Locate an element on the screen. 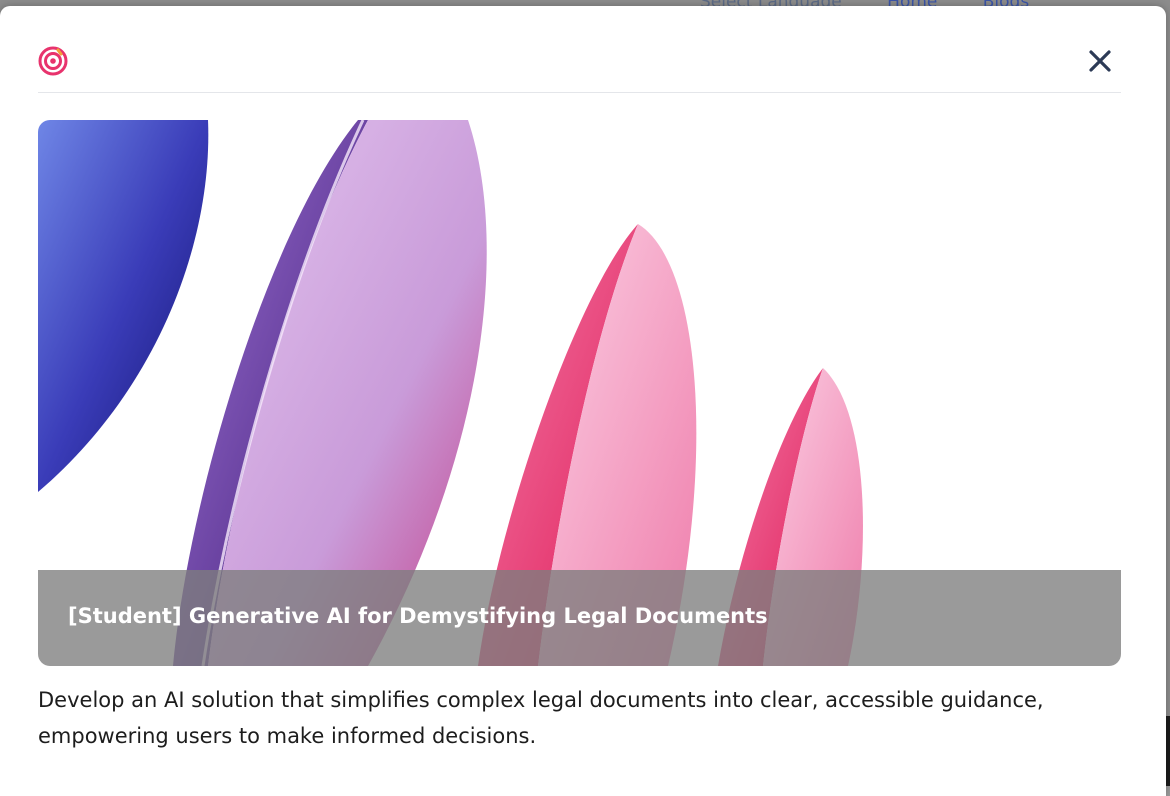 The height and width of the screenshot is (796, 1170). close-icon is located at coordinates (1100, 61).